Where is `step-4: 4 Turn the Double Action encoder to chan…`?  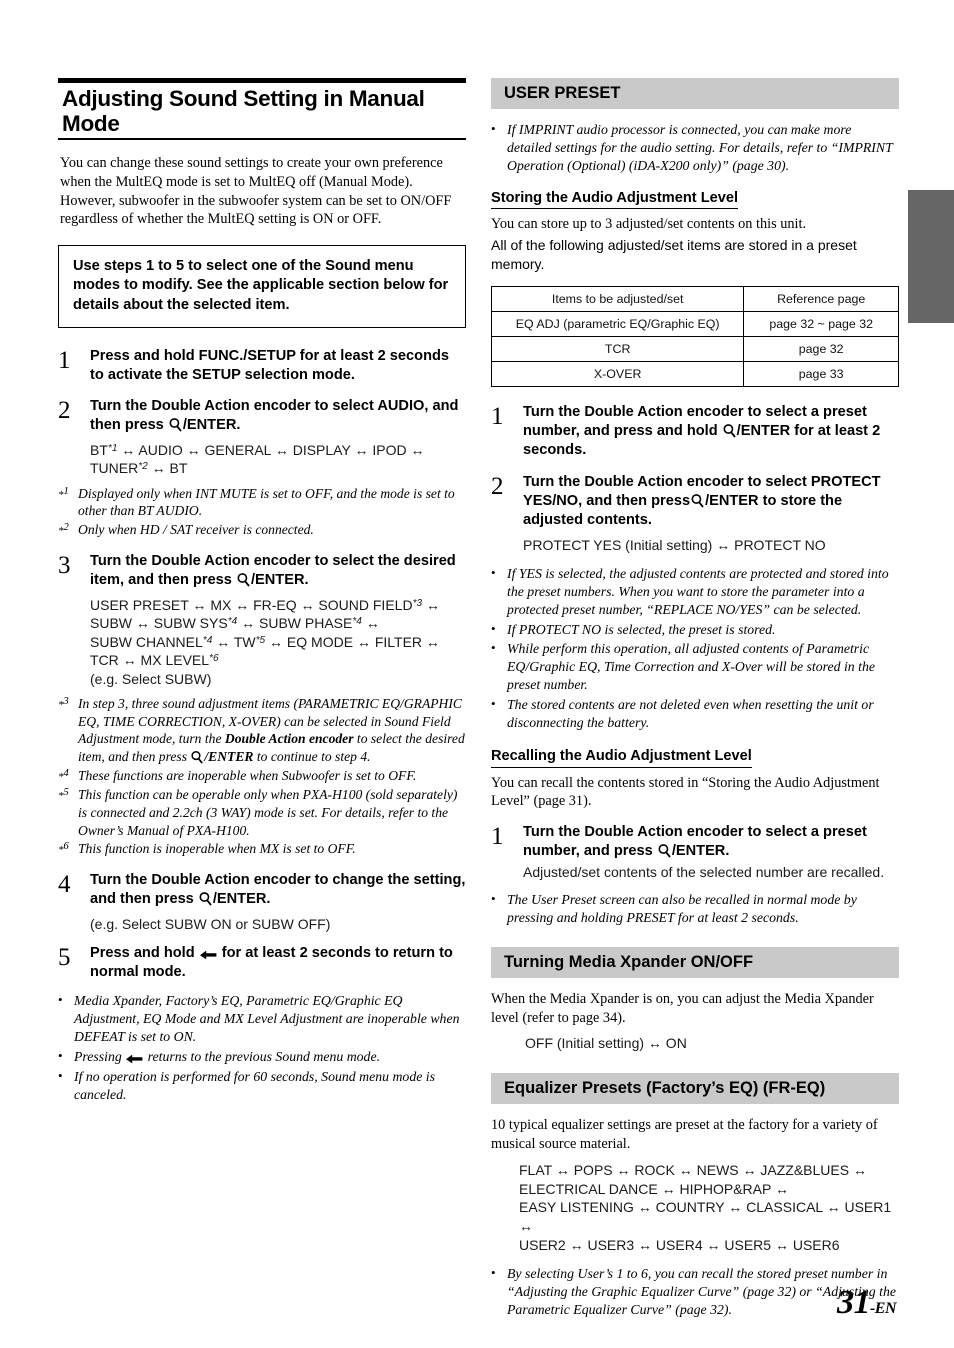 step-4: 4 Turn the Double Action encoder to chan… is located at coordinates (262, 902).